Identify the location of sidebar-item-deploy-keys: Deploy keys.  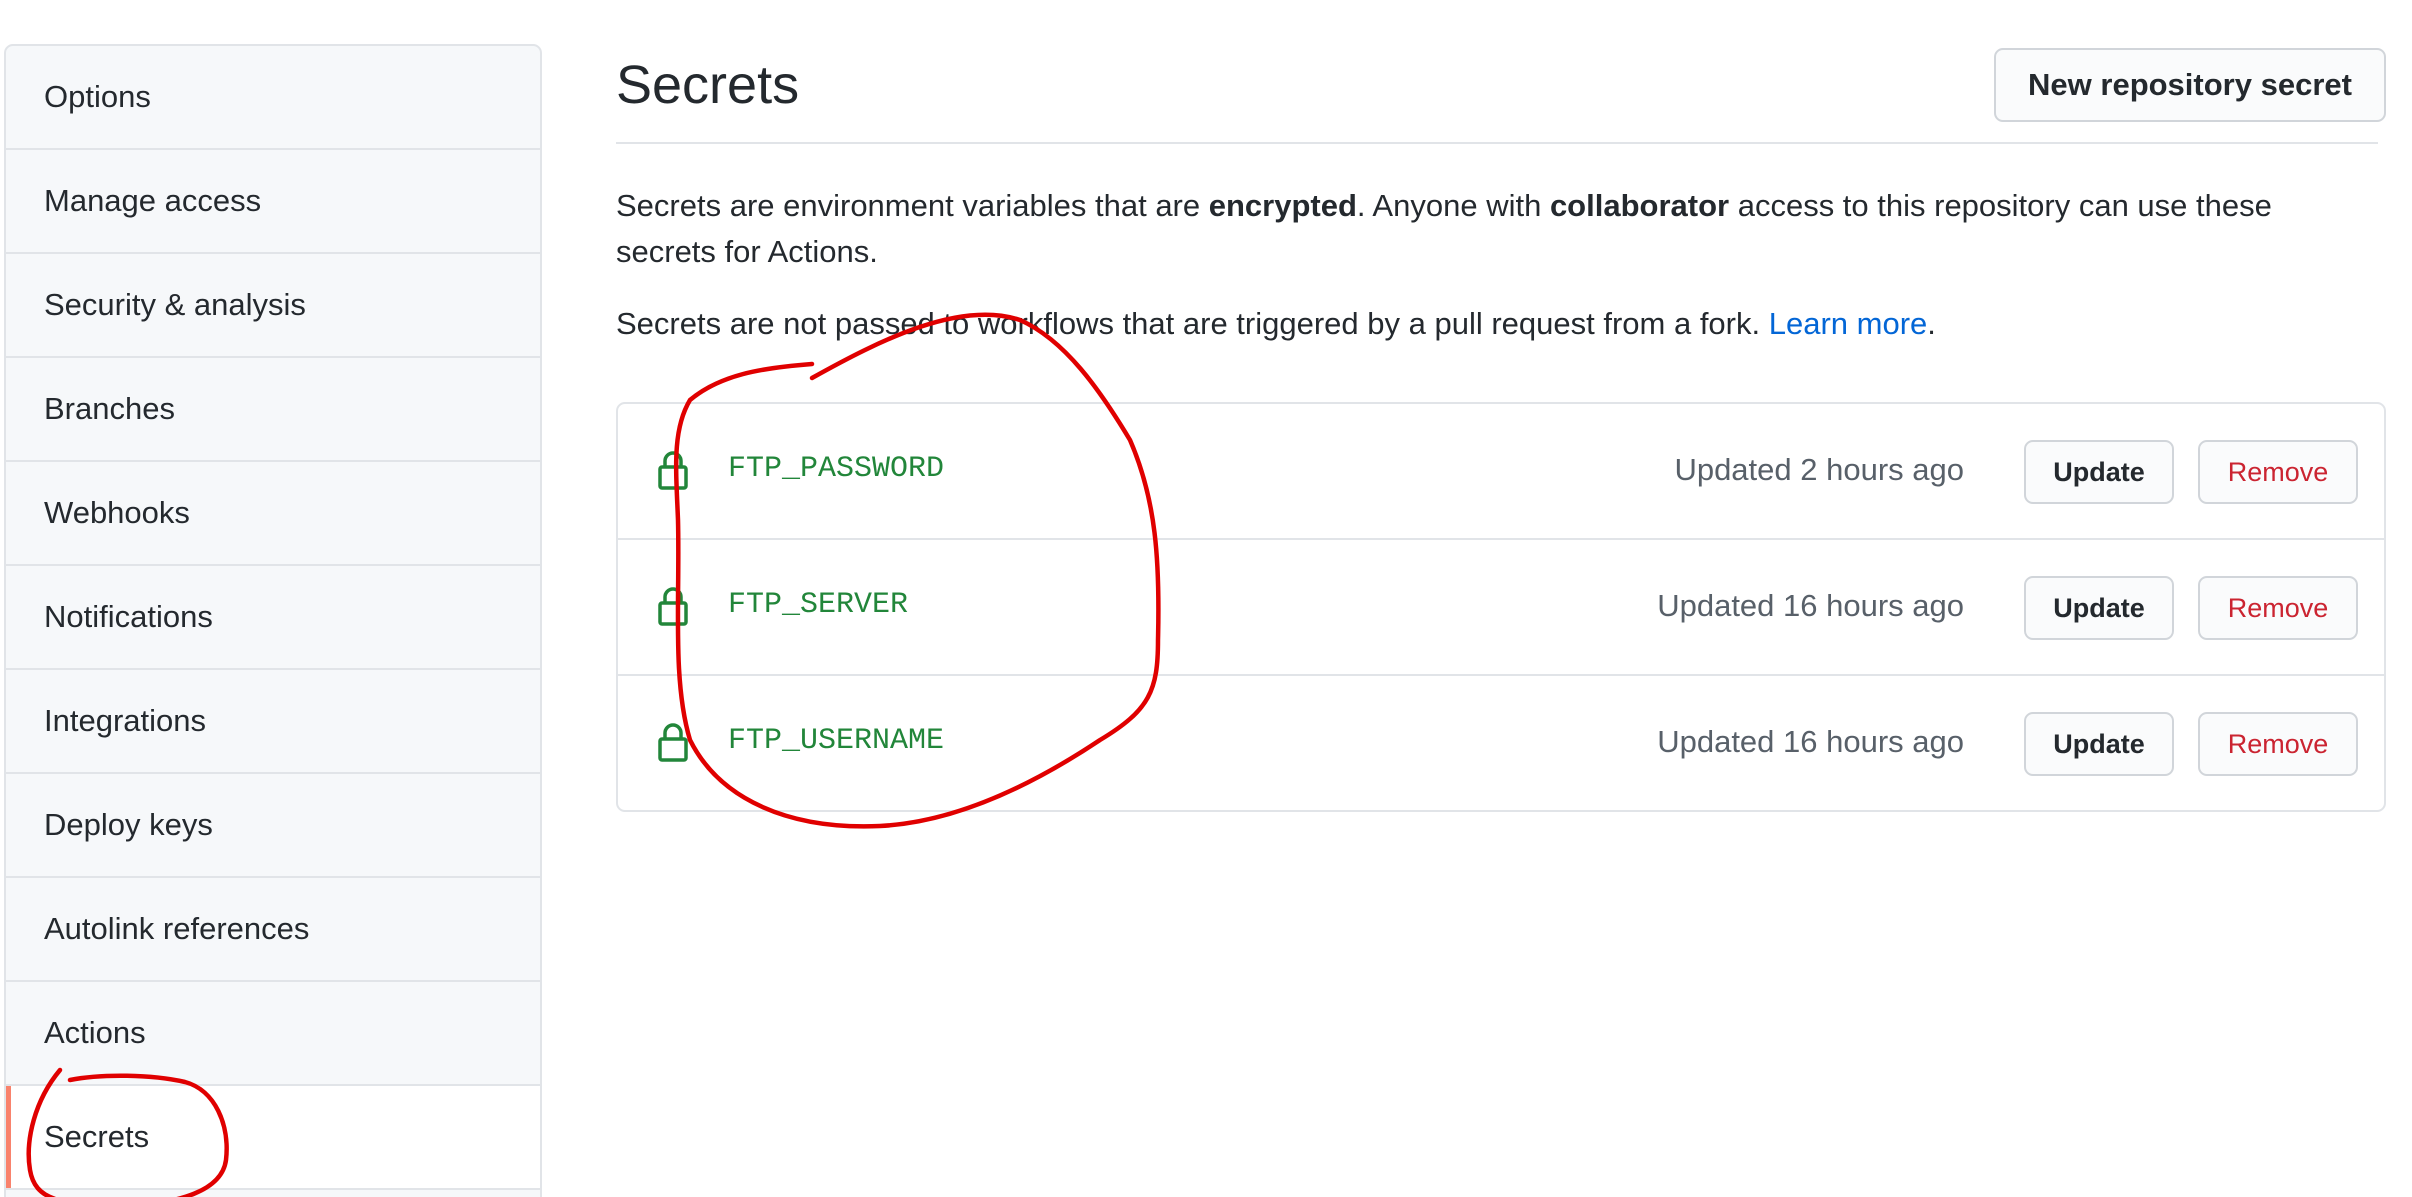
(273, 826).